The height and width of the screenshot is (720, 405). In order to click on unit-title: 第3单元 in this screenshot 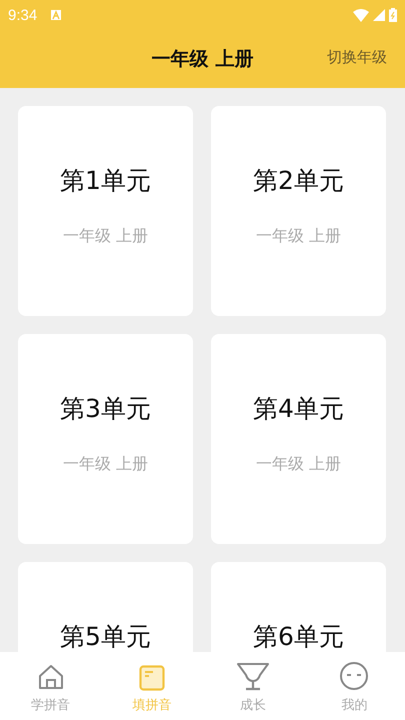, I will do `click(105, 409)`.